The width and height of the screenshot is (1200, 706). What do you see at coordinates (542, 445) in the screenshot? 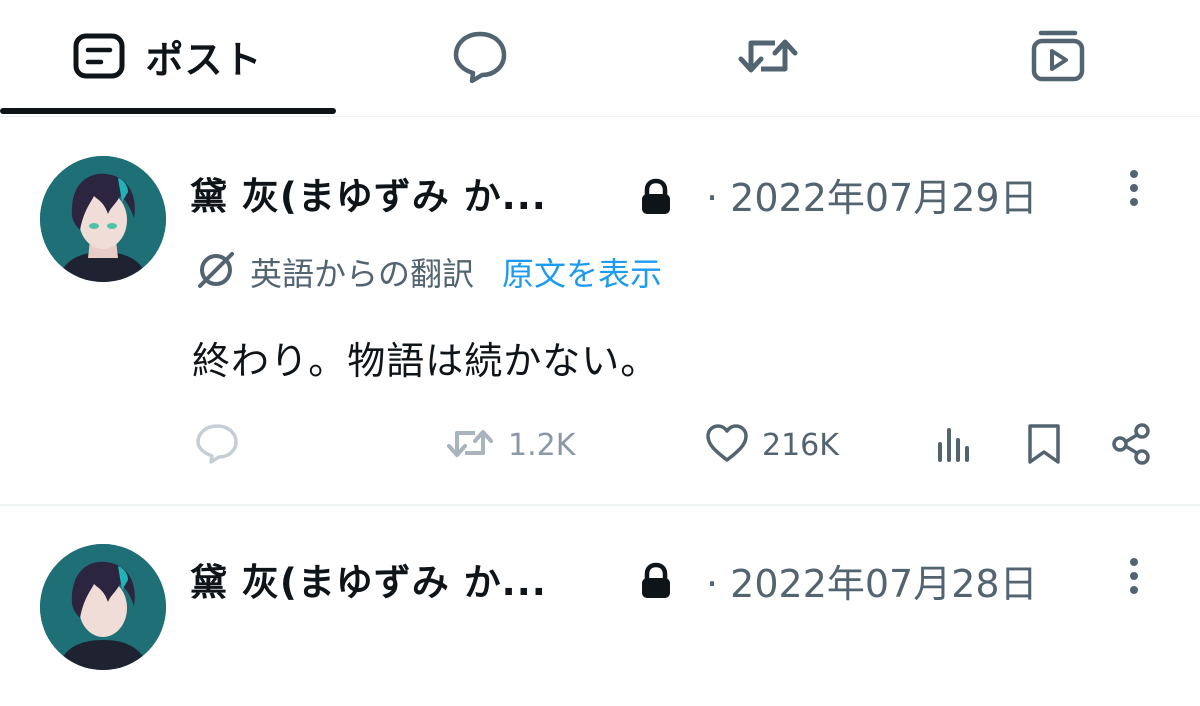
I see `repost-count: 1.2K` at bounding box center [542, 445].